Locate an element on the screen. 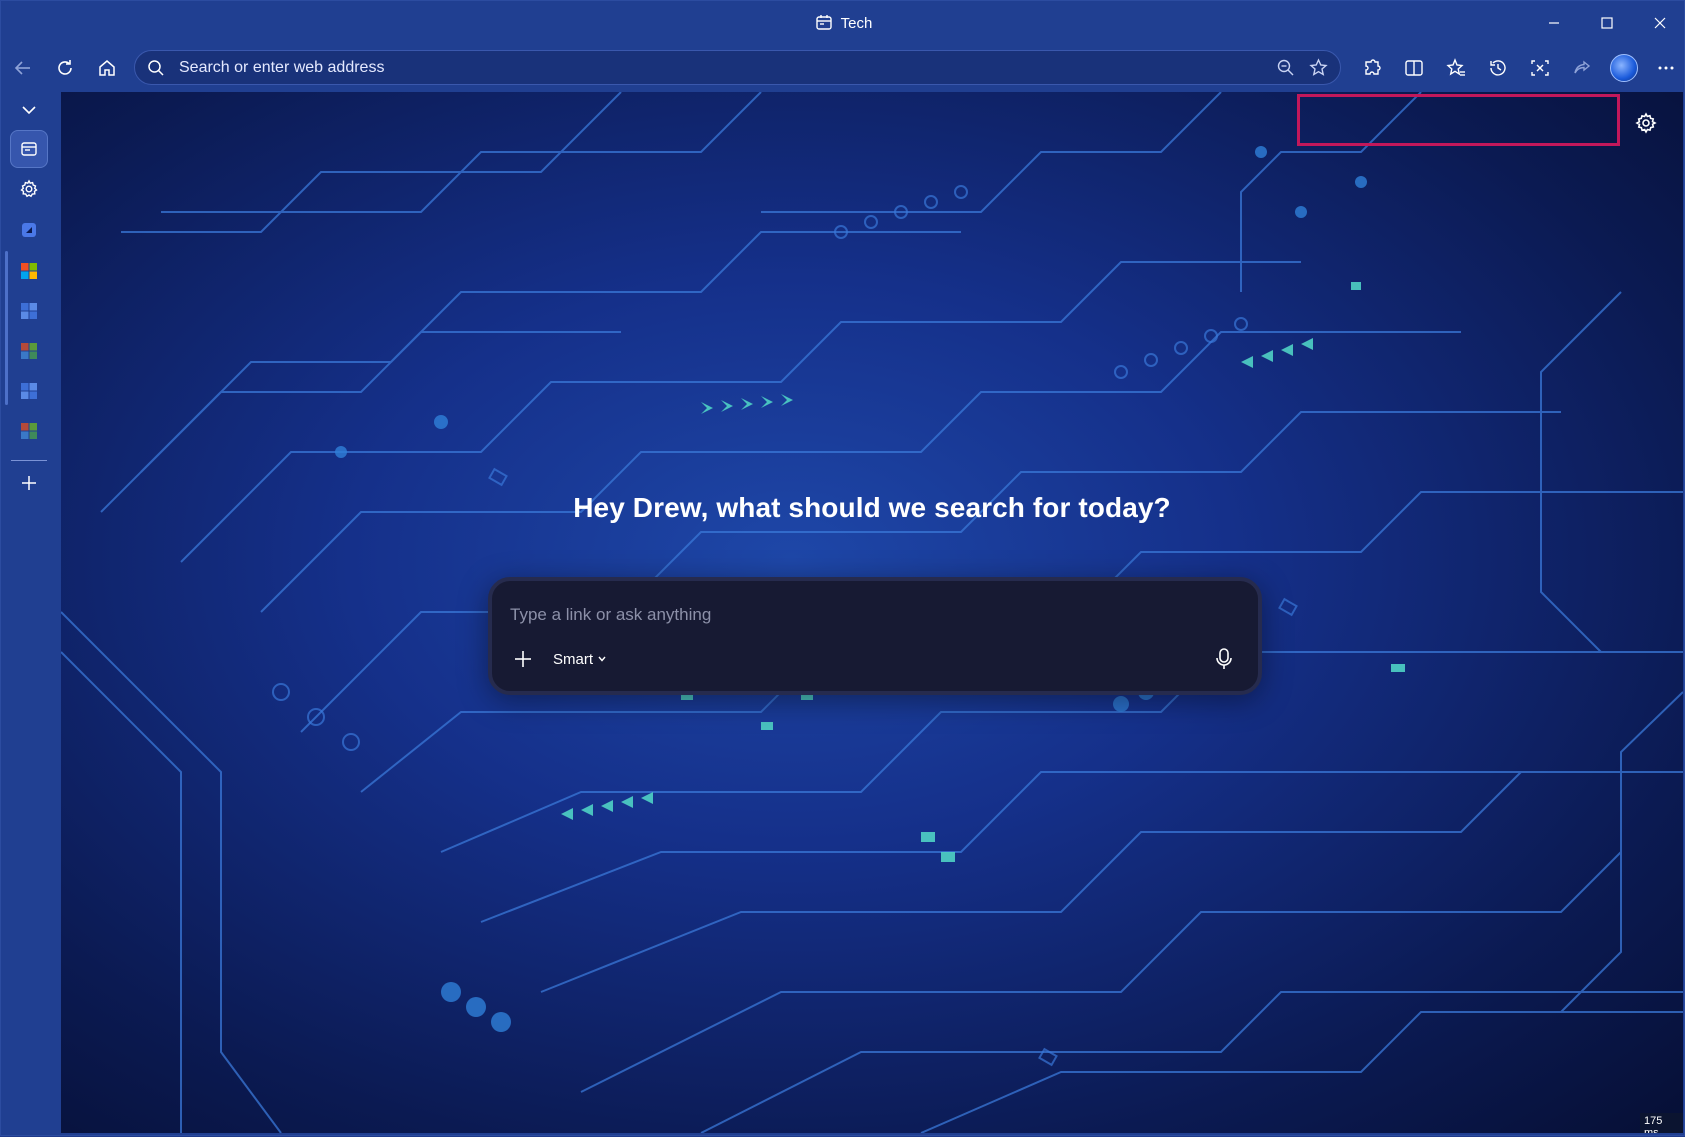  sidebar-item-notes is located at coordinates (29, 230).